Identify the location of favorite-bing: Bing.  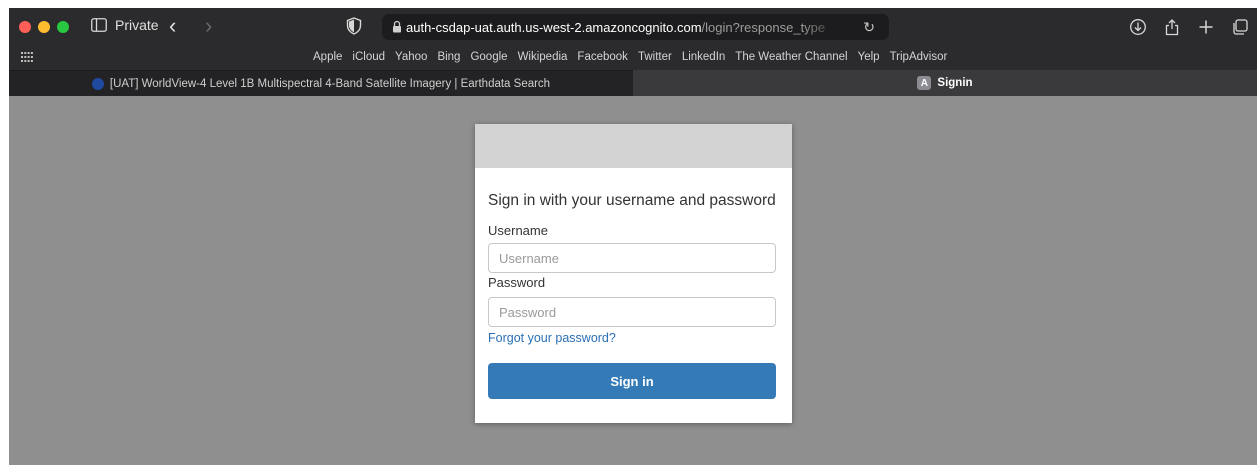
(448, 57).